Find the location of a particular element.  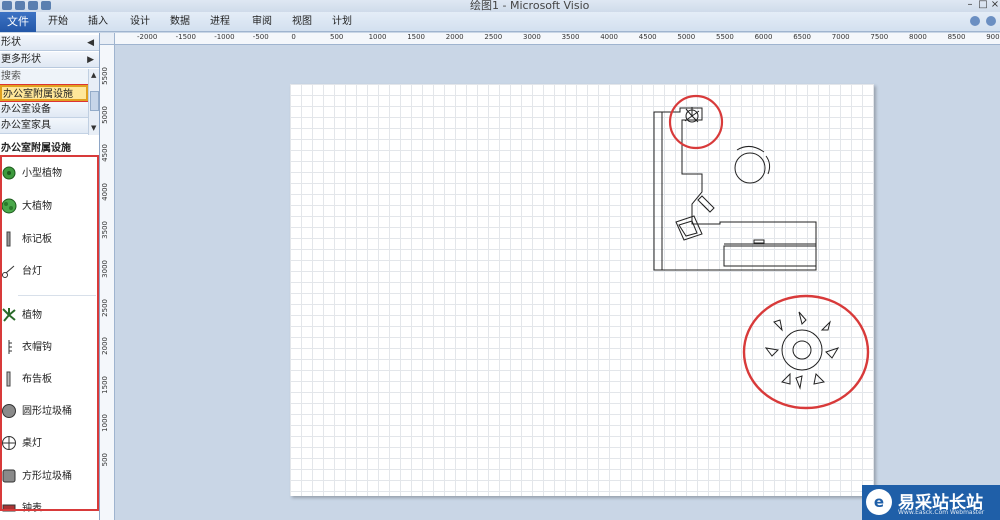

large-plant is located at coordinates (802, 350).